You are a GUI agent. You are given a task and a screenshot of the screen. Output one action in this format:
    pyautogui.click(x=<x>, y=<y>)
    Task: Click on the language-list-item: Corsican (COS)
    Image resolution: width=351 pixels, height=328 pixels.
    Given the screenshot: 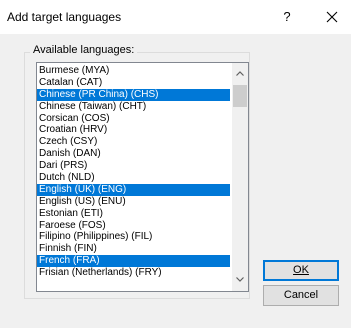 What is the action you would take?
    pyautogui.click(x=133, y=119)
    